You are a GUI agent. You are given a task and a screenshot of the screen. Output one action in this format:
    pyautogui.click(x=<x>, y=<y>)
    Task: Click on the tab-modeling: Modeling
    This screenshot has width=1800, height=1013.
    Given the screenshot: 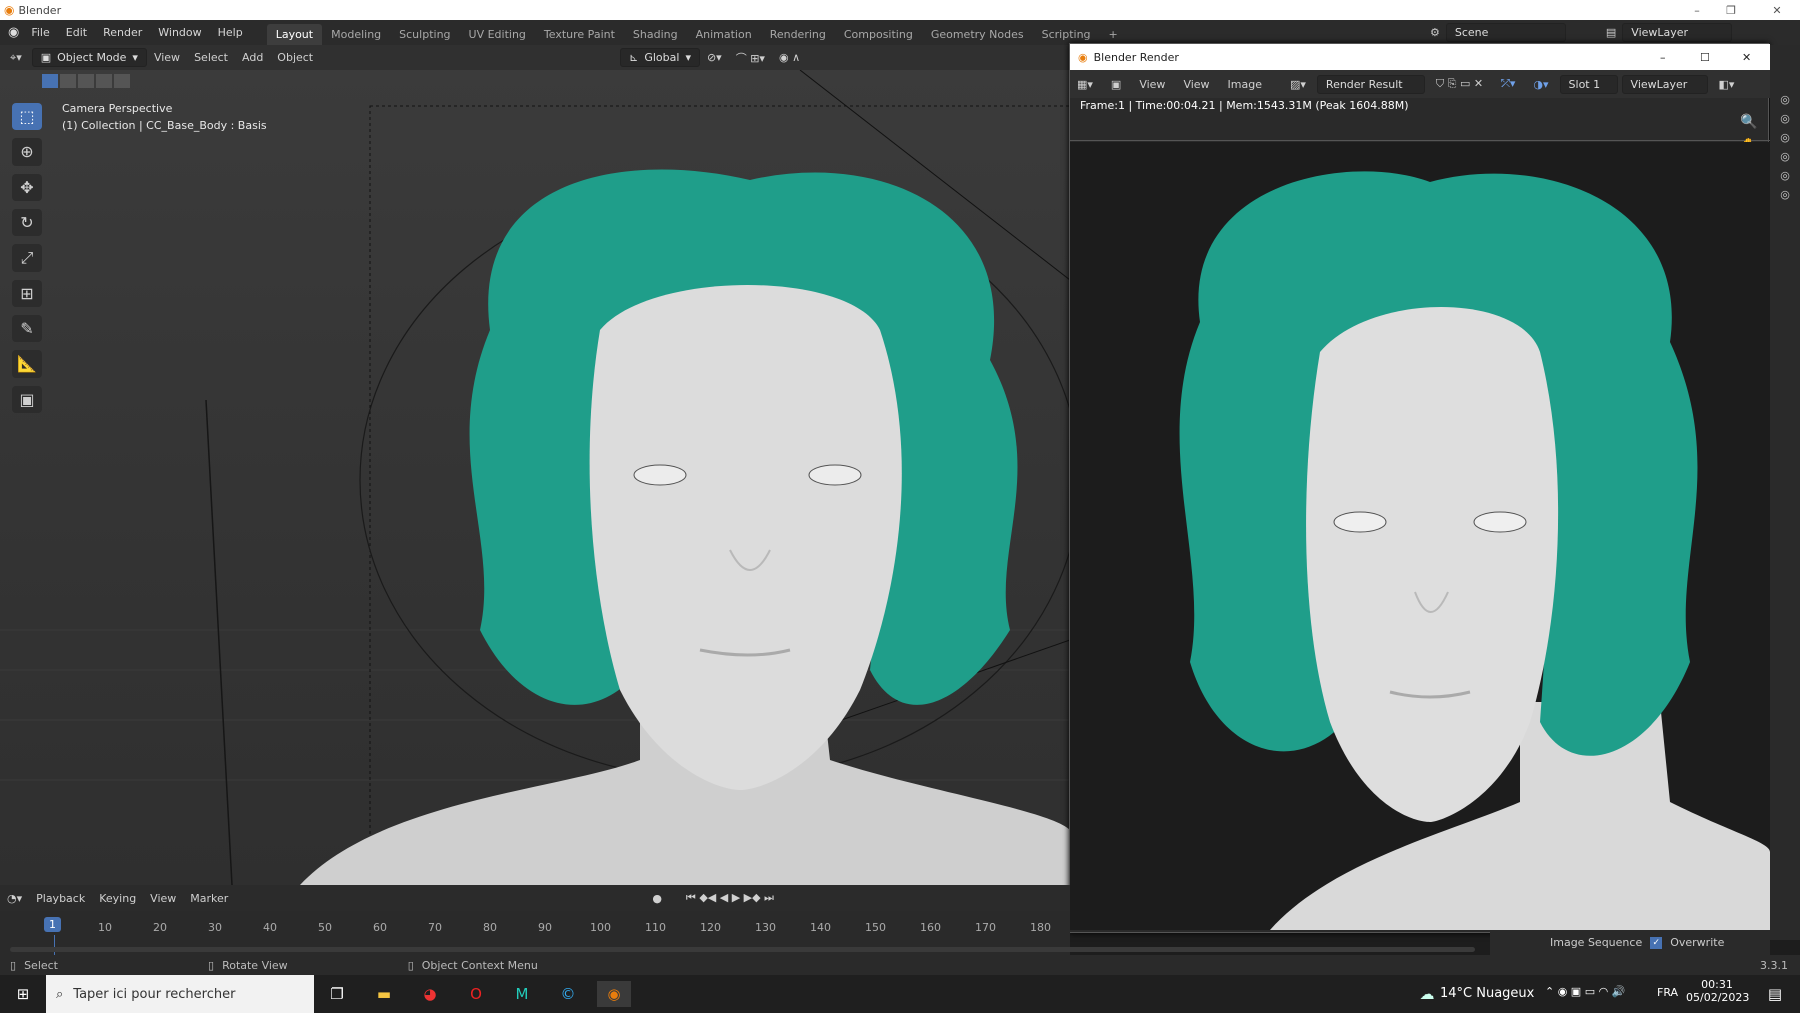 What is the action you would take?
    pyautogui.click(x=356, y=34)
    